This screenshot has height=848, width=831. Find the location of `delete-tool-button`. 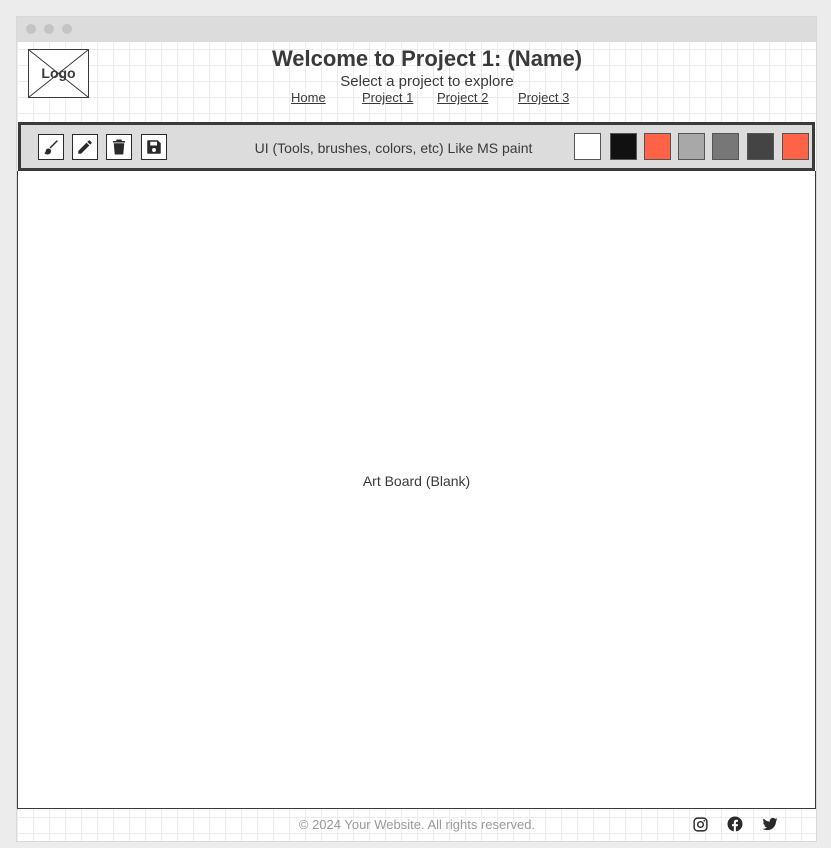

delete-tool-button is located at coordinates (119, 147).